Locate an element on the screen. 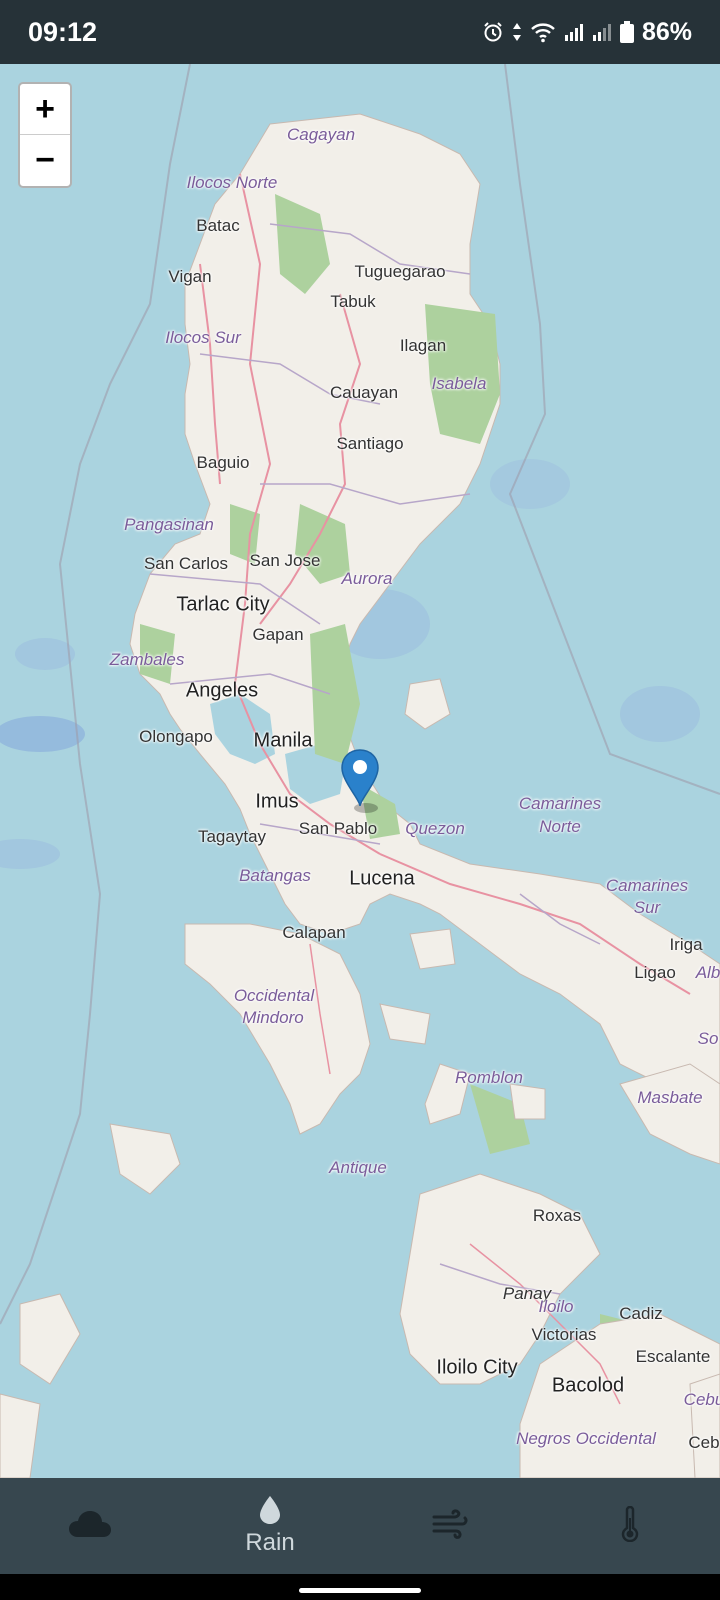  map-label-quezon: Quezon is located at coordinates (435, 828).